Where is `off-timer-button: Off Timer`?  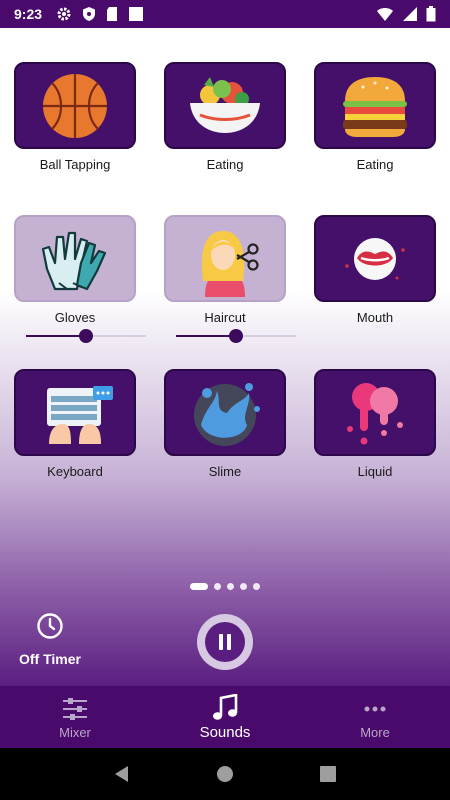 off-timer-button: Off Timer is located at coordinates (50, 639).